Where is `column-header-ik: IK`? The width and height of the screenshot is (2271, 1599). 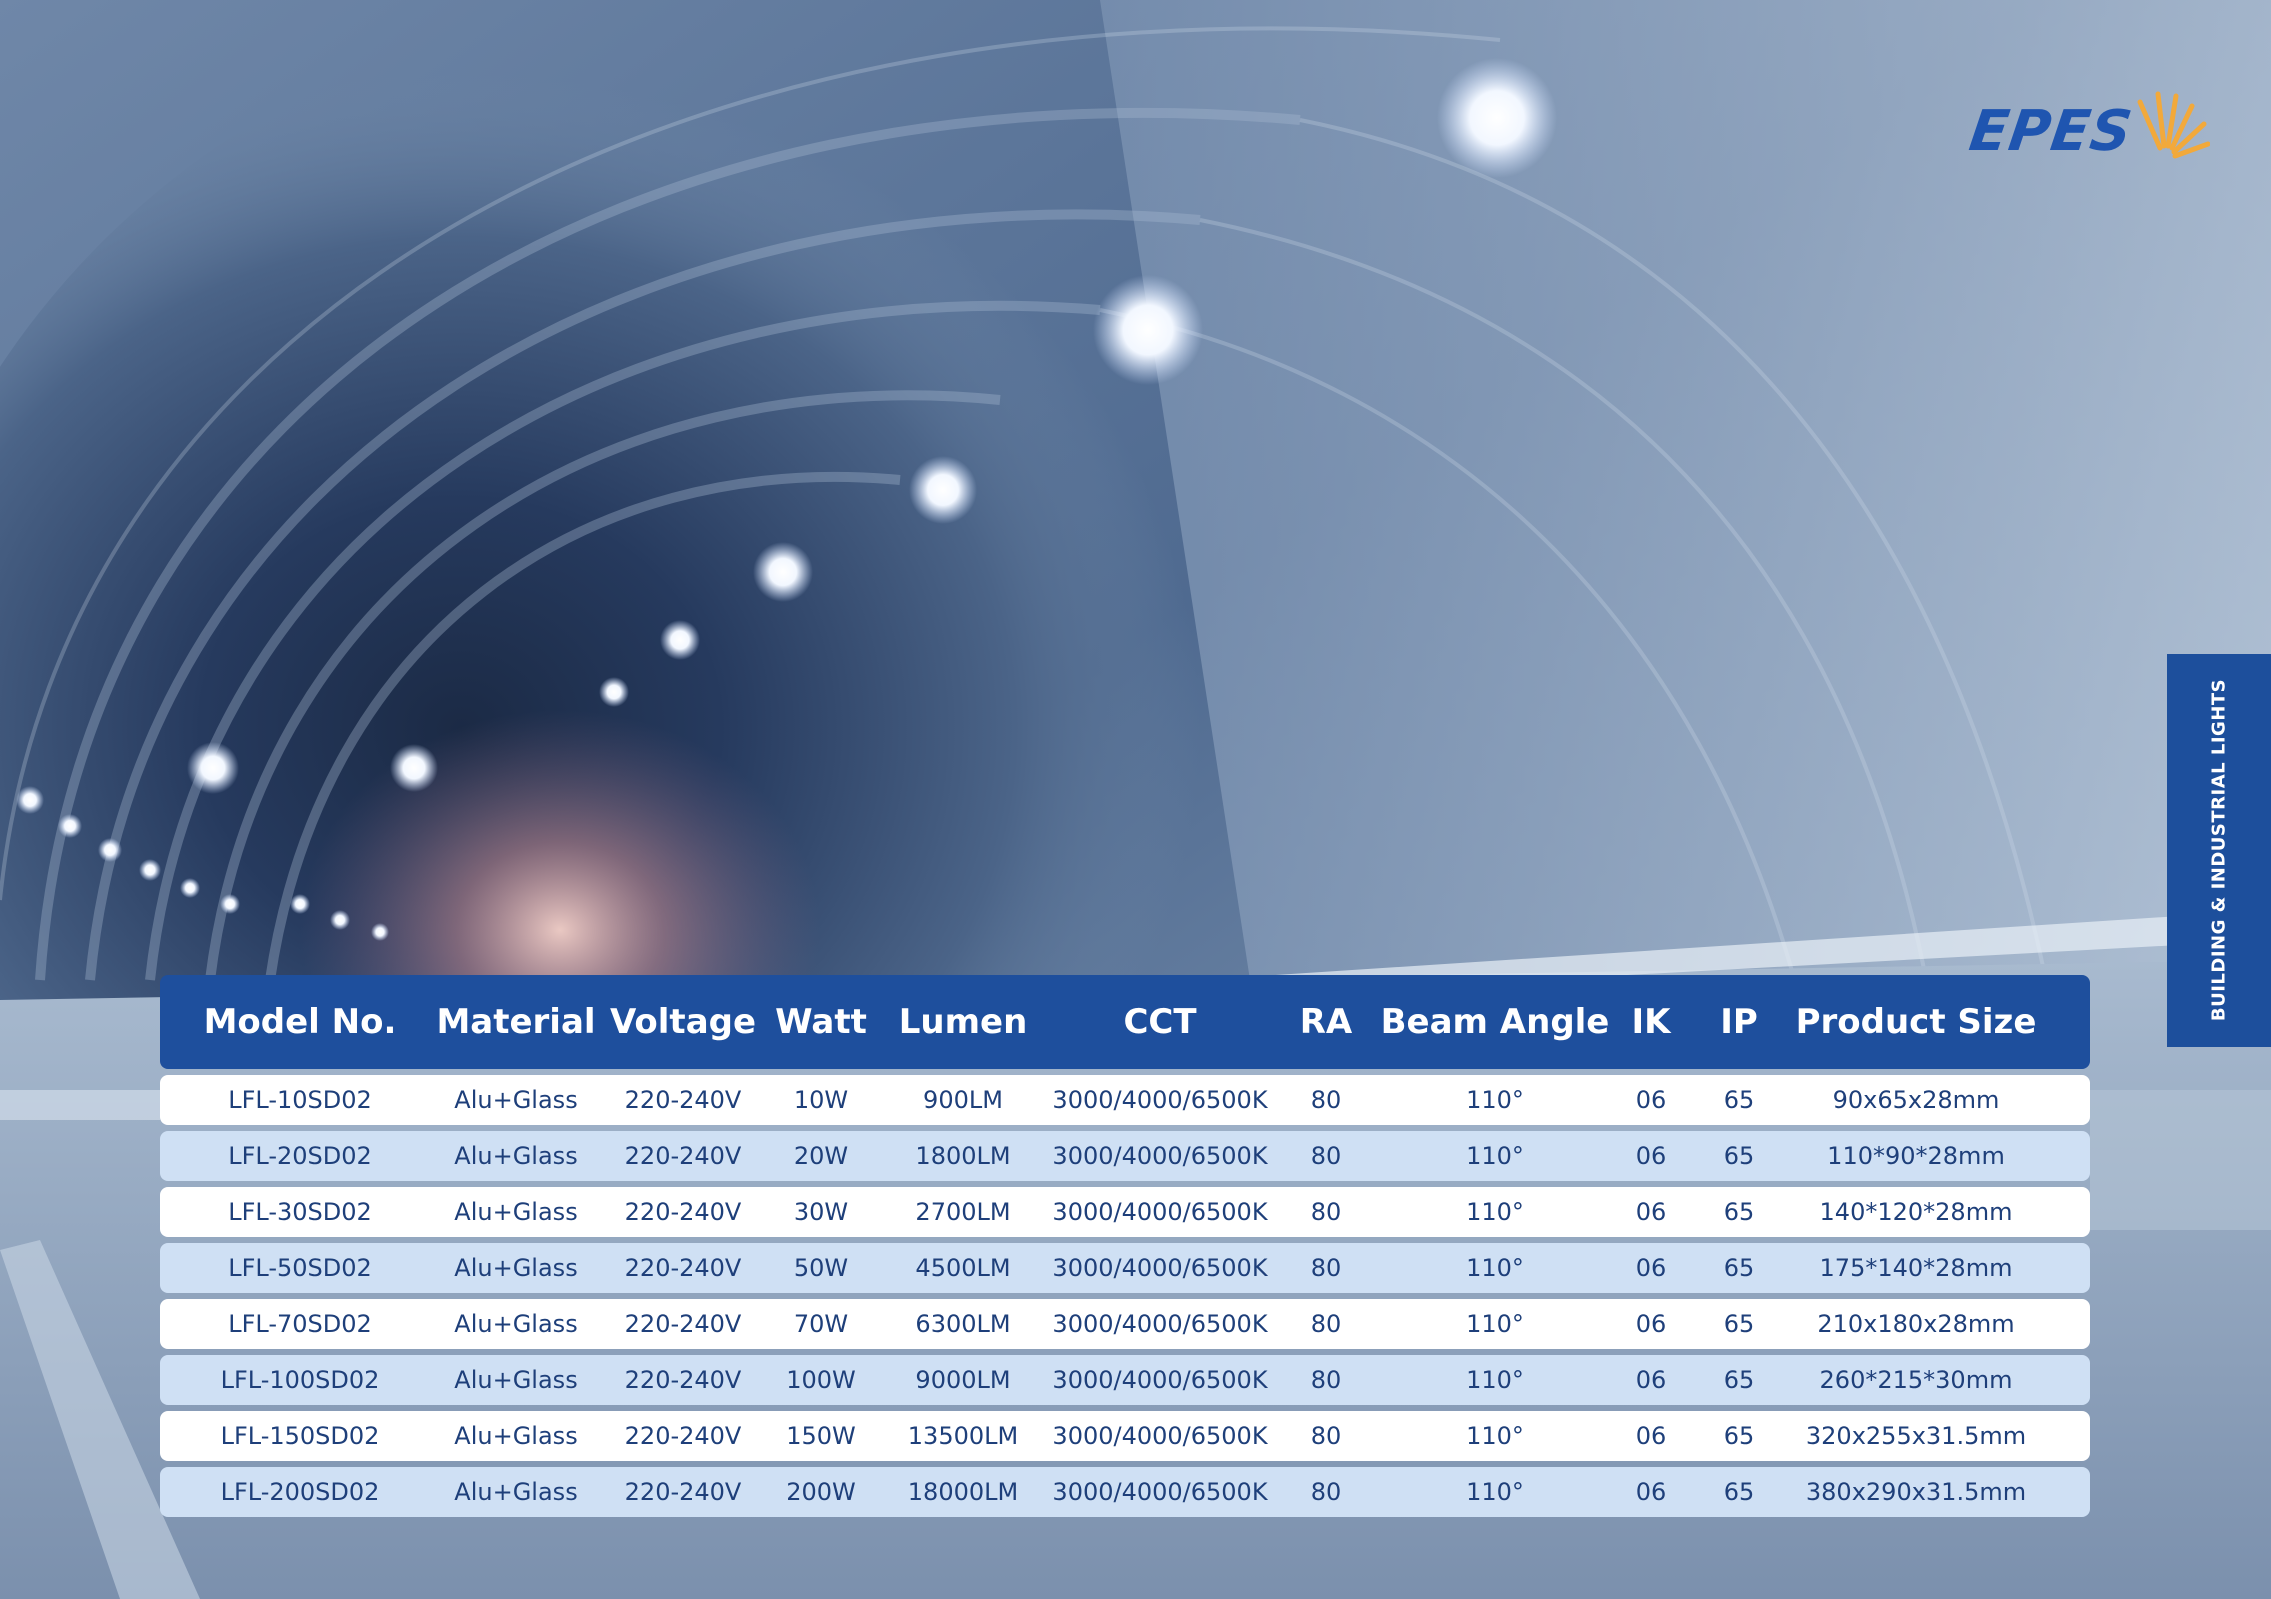
column-header-ik: IK is located at coordinates (1651, 1022).